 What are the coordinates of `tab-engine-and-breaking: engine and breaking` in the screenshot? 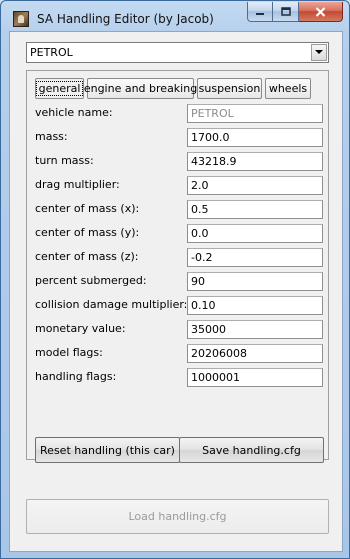 It's located at (140, 88).